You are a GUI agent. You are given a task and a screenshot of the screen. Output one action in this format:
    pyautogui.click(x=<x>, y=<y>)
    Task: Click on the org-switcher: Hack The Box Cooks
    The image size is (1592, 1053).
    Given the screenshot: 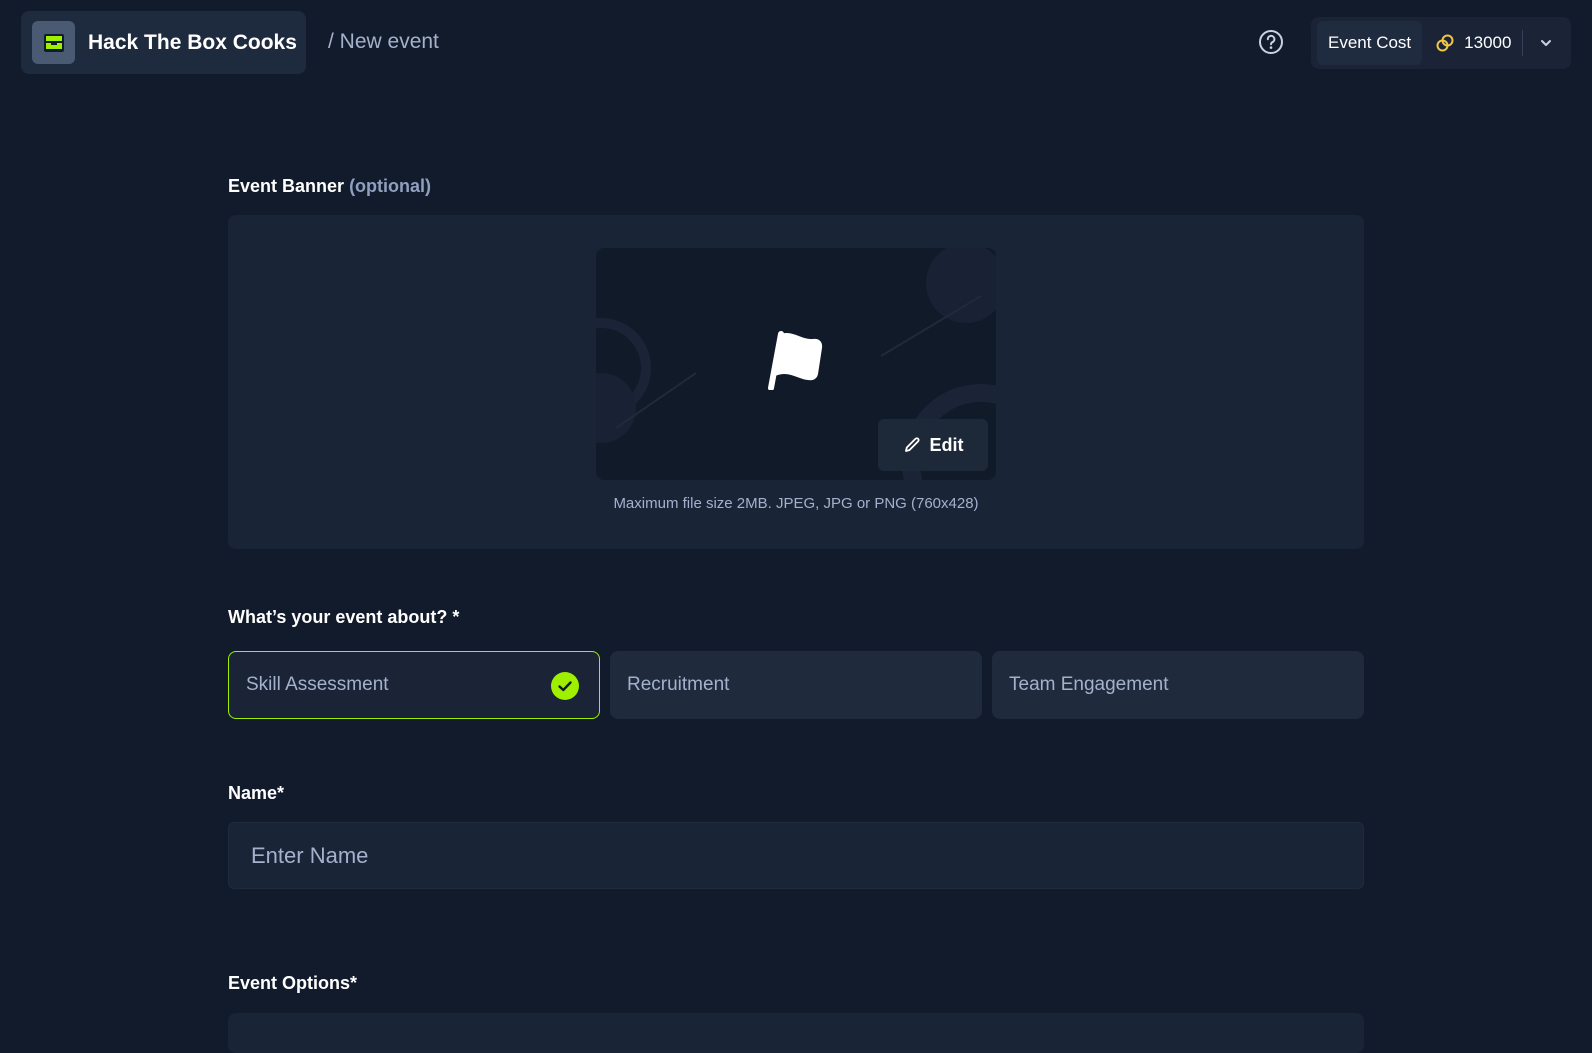 What is the action you would take?
    pyautogui.click(x=163, y=42)
    